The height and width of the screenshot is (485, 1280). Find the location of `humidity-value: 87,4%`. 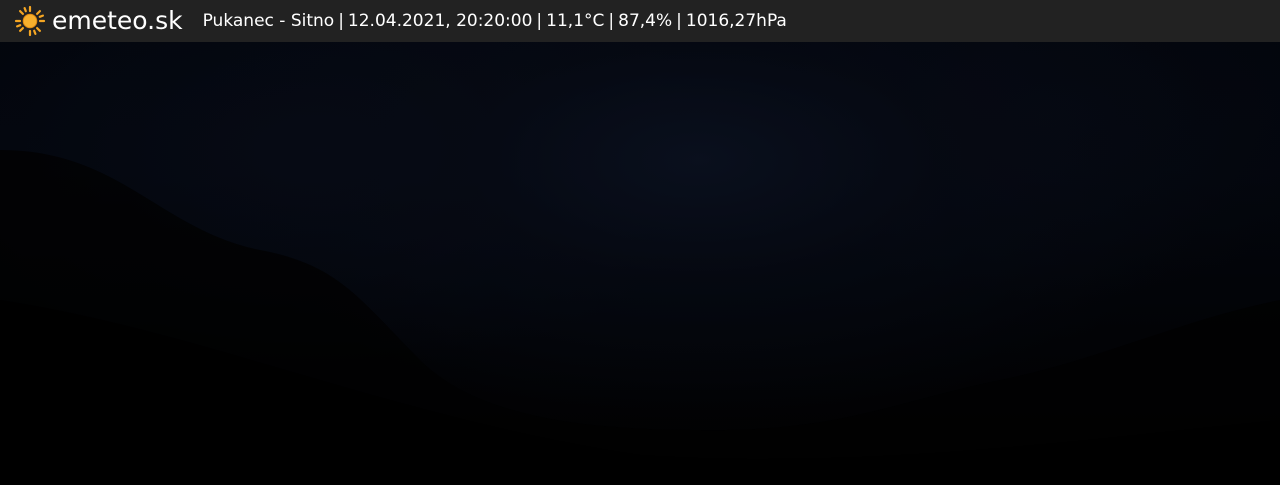

humidity-value: 87,4% is located at coordinates (645, 21).